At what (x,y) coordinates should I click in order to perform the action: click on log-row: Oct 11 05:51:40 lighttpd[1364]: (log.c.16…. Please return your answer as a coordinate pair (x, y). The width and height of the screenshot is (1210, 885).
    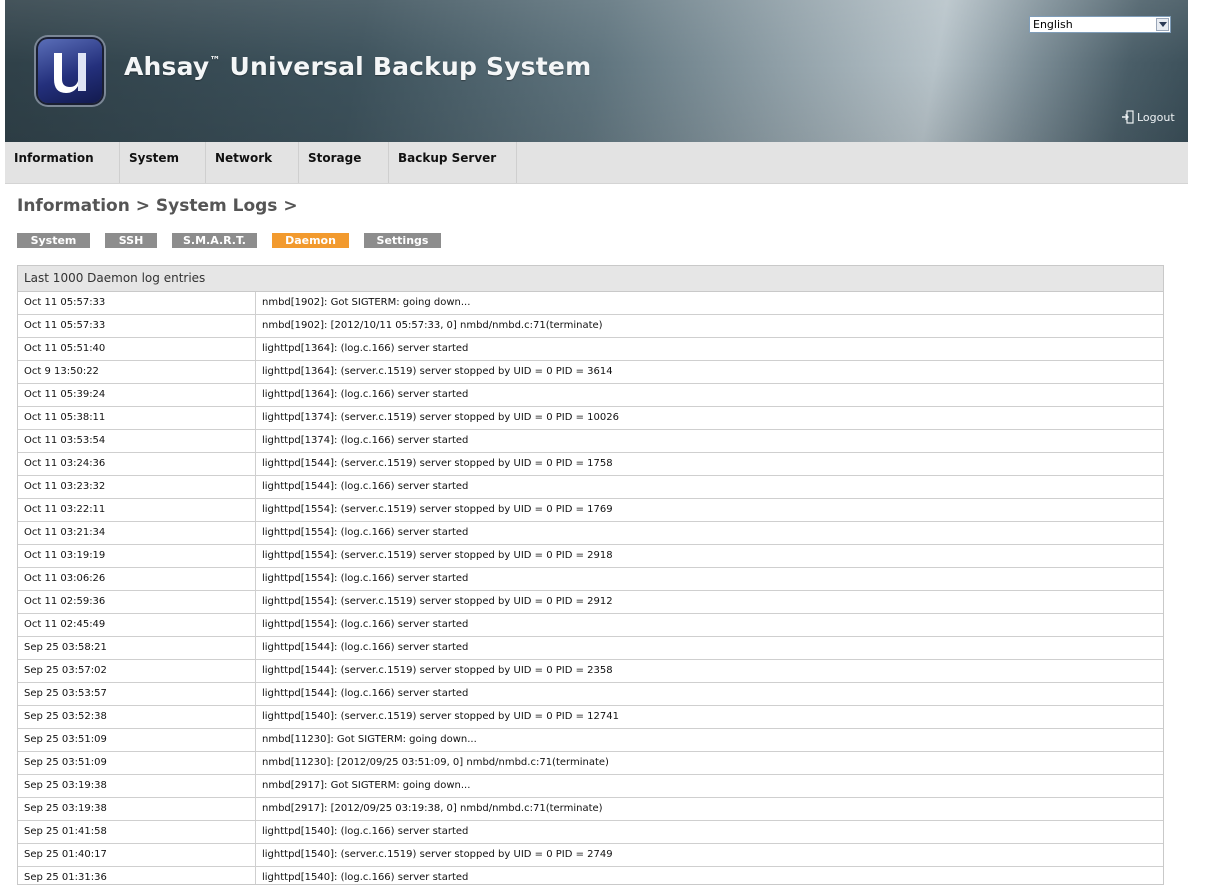
    Looking at the image, I should click on (590, 349).